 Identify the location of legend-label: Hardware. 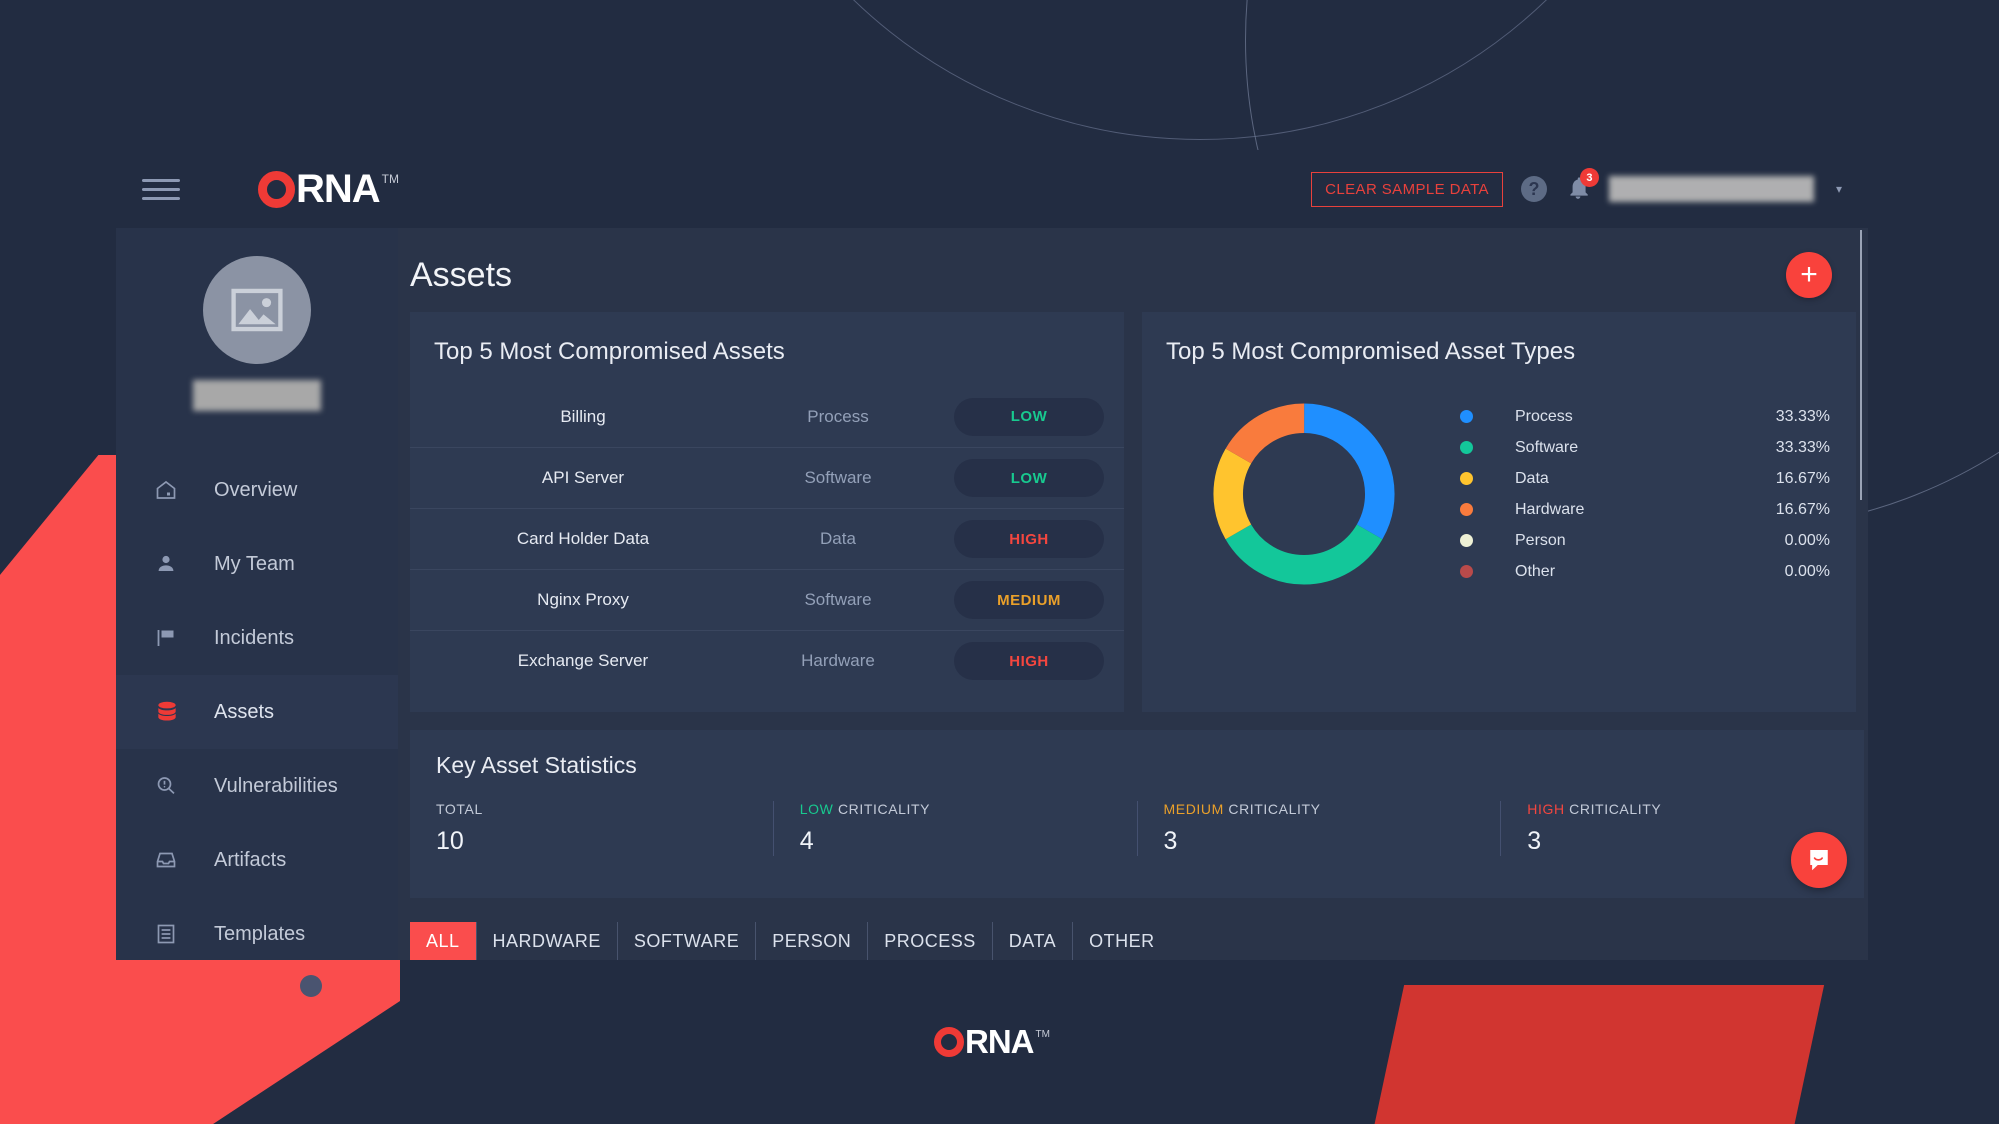
(1550, 509).